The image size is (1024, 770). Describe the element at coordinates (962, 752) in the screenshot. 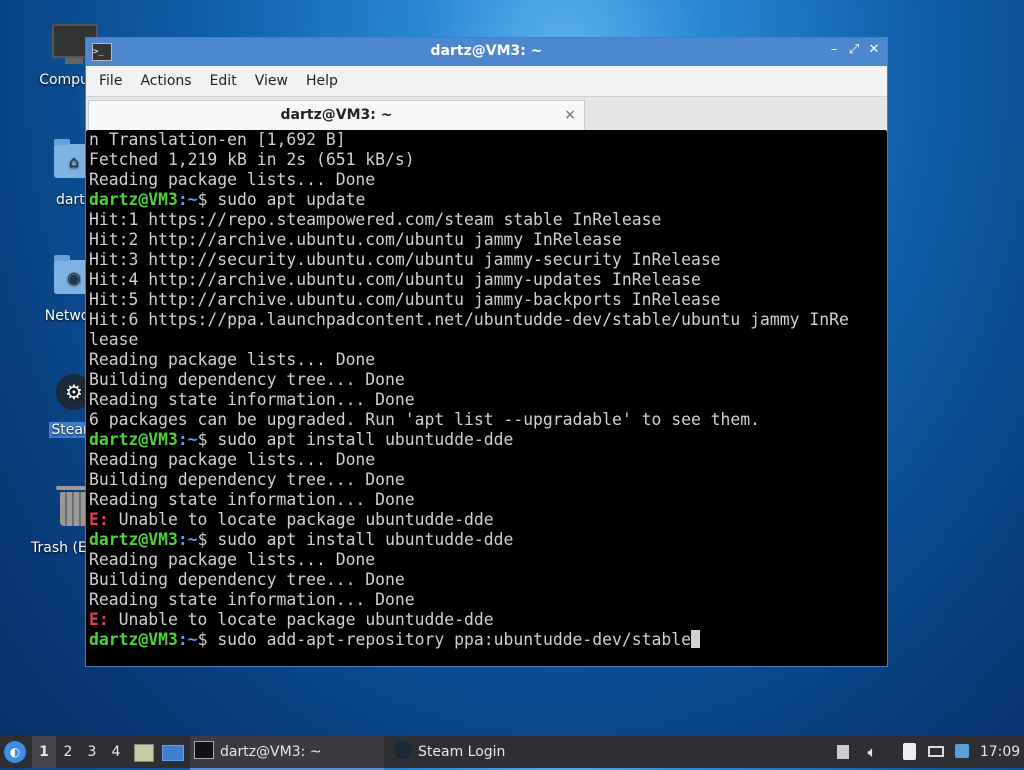

I see `update-notifier-icon` at that location.